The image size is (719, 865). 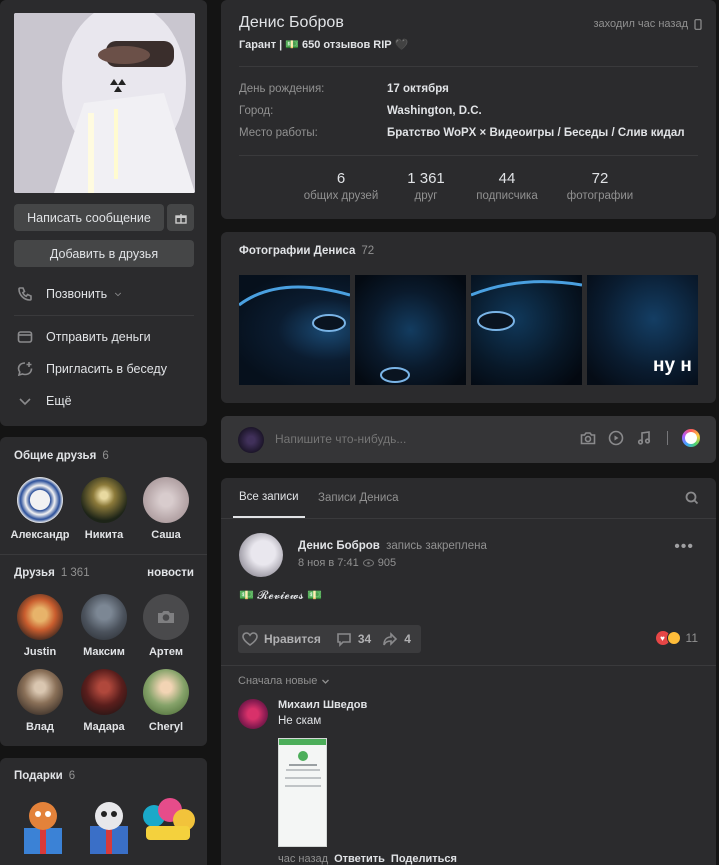 I want to click on add-friend-button: Добавить в друзья, so click(x=104, y=253).